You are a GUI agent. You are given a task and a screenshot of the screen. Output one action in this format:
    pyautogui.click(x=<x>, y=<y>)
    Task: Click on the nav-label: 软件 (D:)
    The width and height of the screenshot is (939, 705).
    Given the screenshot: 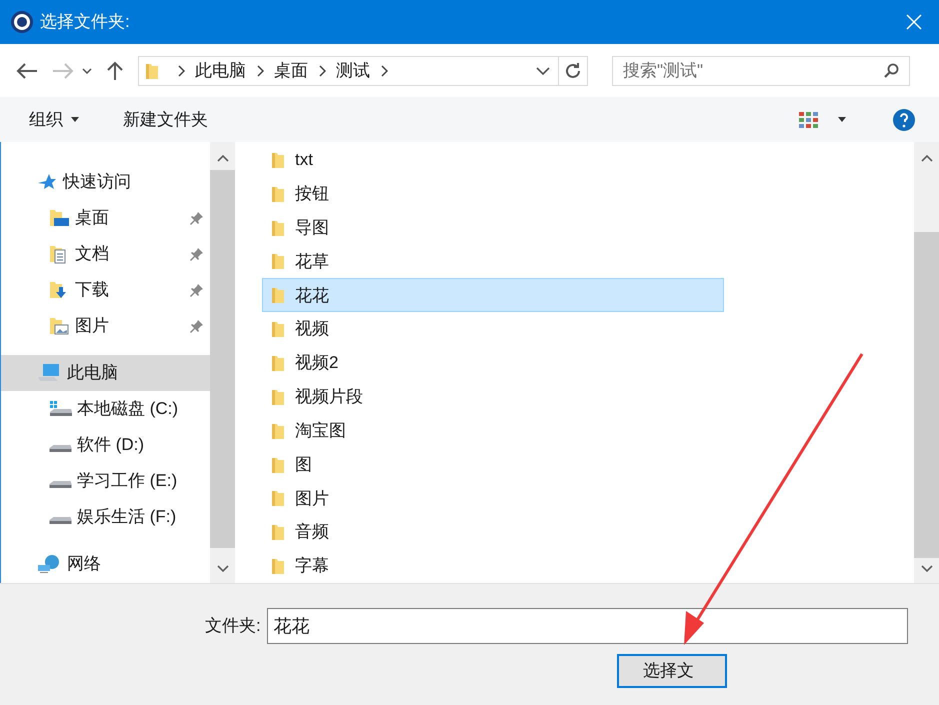 What is the action you would take?
    pyautogui.click(x=110, y=445)
    